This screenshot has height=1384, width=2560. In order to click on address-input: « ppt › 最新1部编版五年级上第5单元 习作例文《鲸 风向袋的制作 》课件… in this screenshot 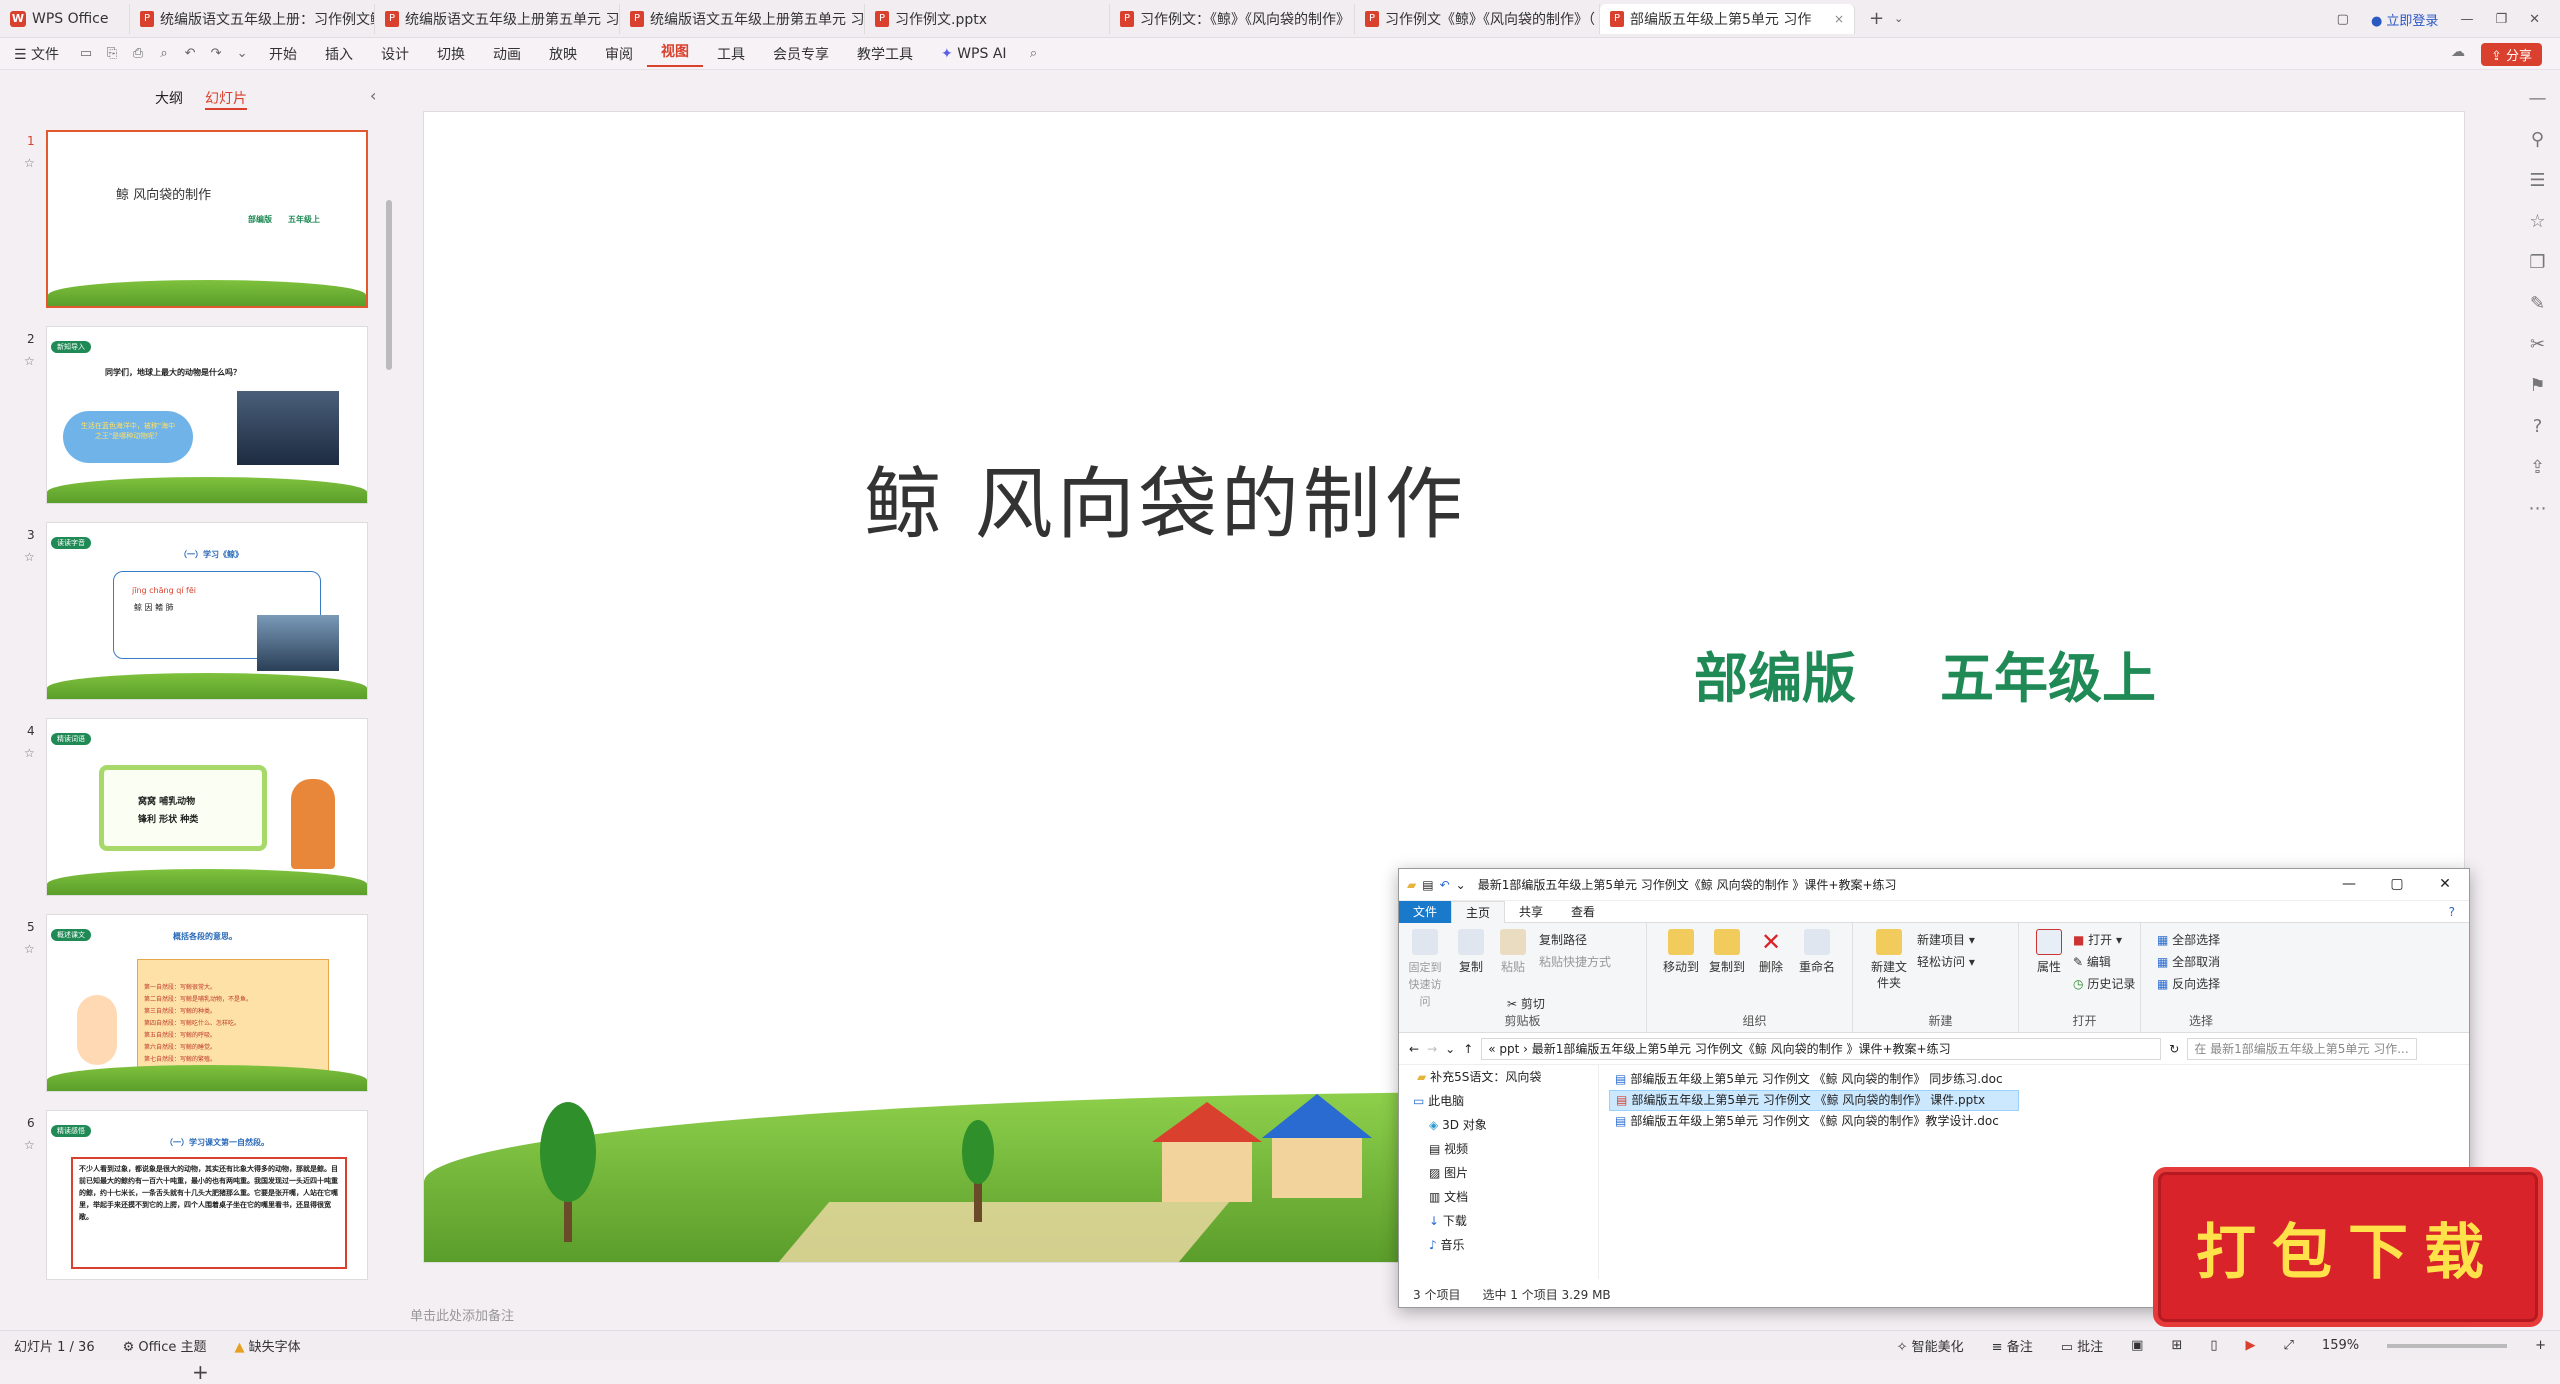, I will do `click(1821, 1048)`.